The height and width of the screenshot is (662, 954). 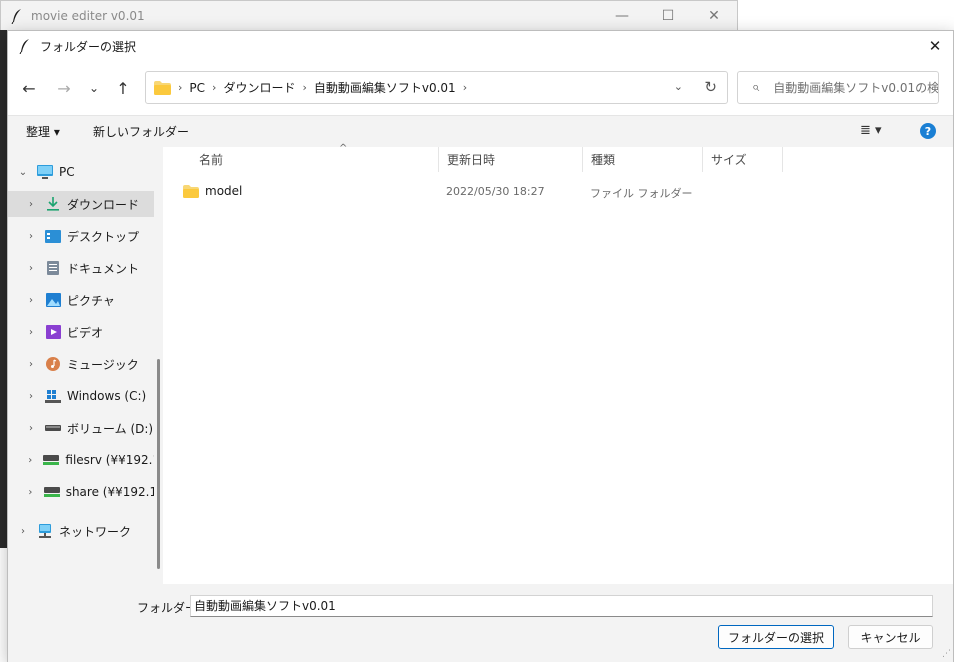 I want to click on sidebar-item-downloads: › ダウンロード, so click(x=81, y=204).